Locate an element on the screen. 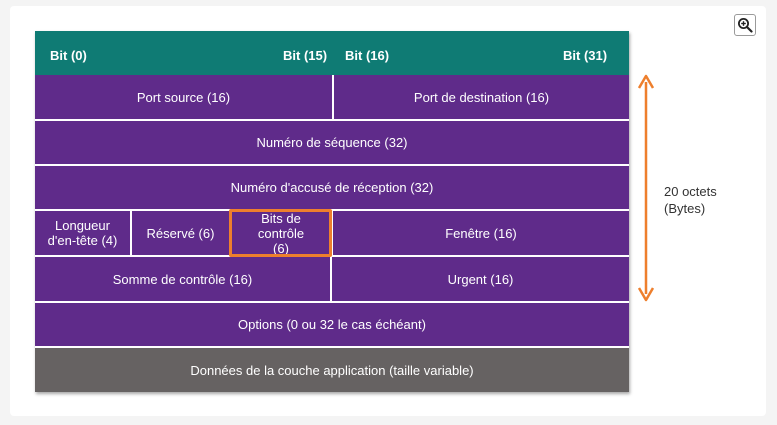 The image size is (777, 425). bit-0-label: Bit (0) is located at coordinates (68, 55).